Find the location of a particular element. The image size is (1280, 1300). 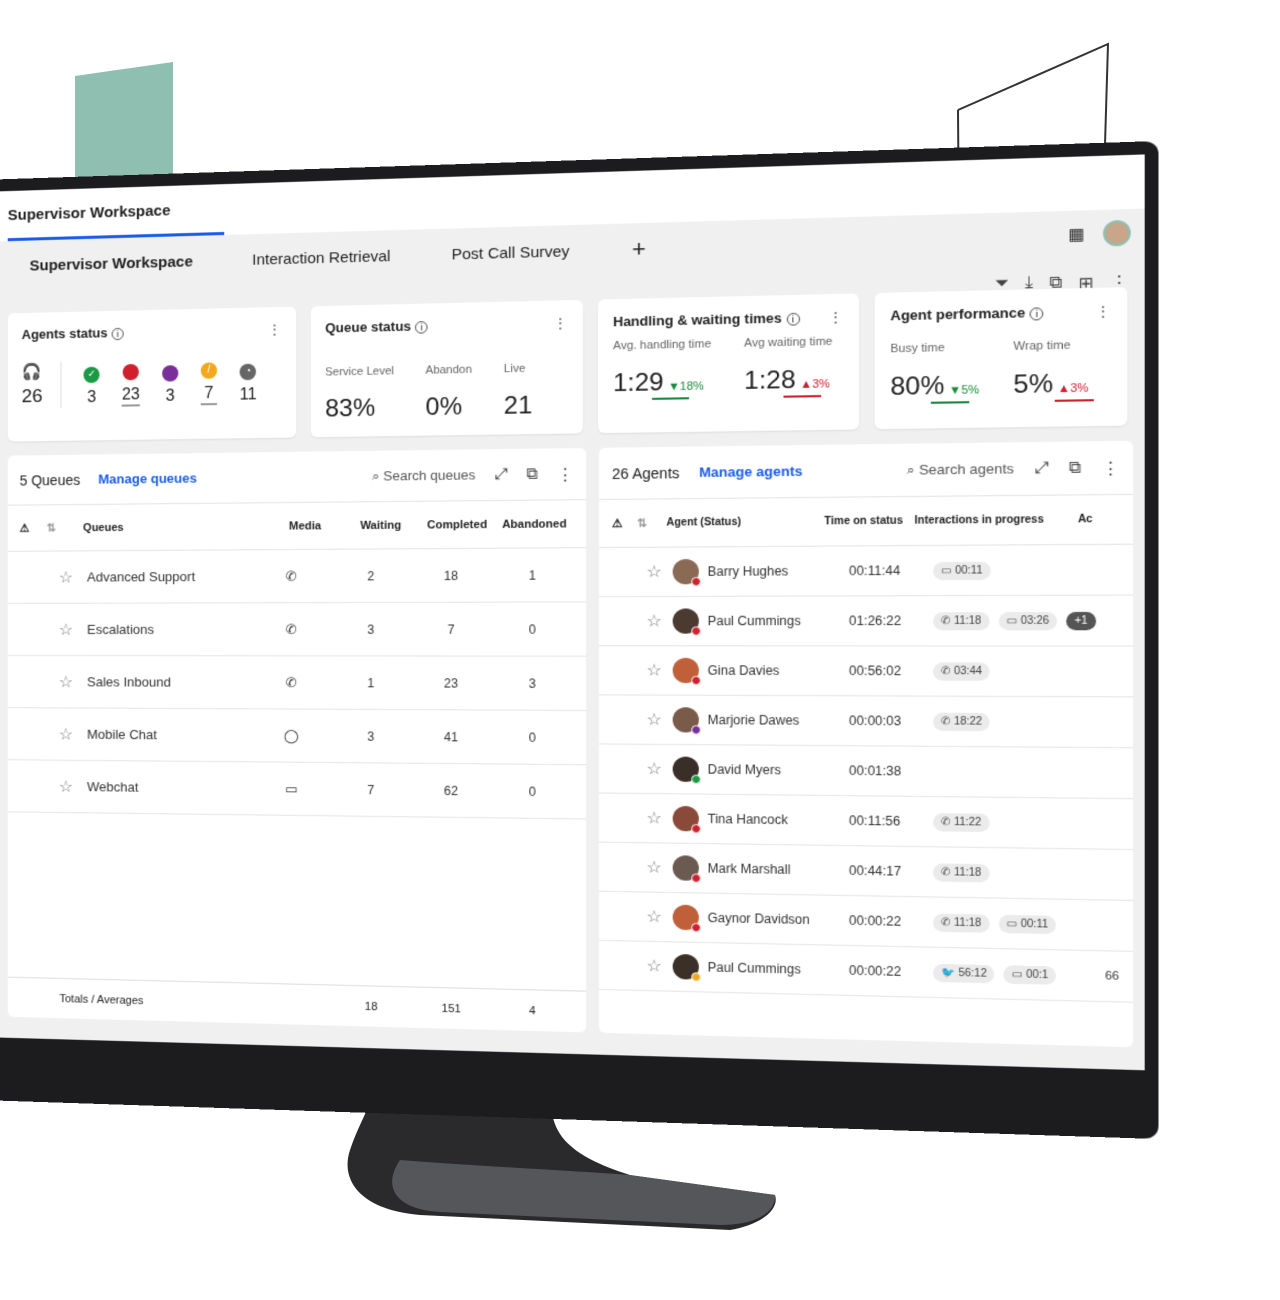

interaction-chip: ✆ 03:44 is located at coordinates (962, 671).